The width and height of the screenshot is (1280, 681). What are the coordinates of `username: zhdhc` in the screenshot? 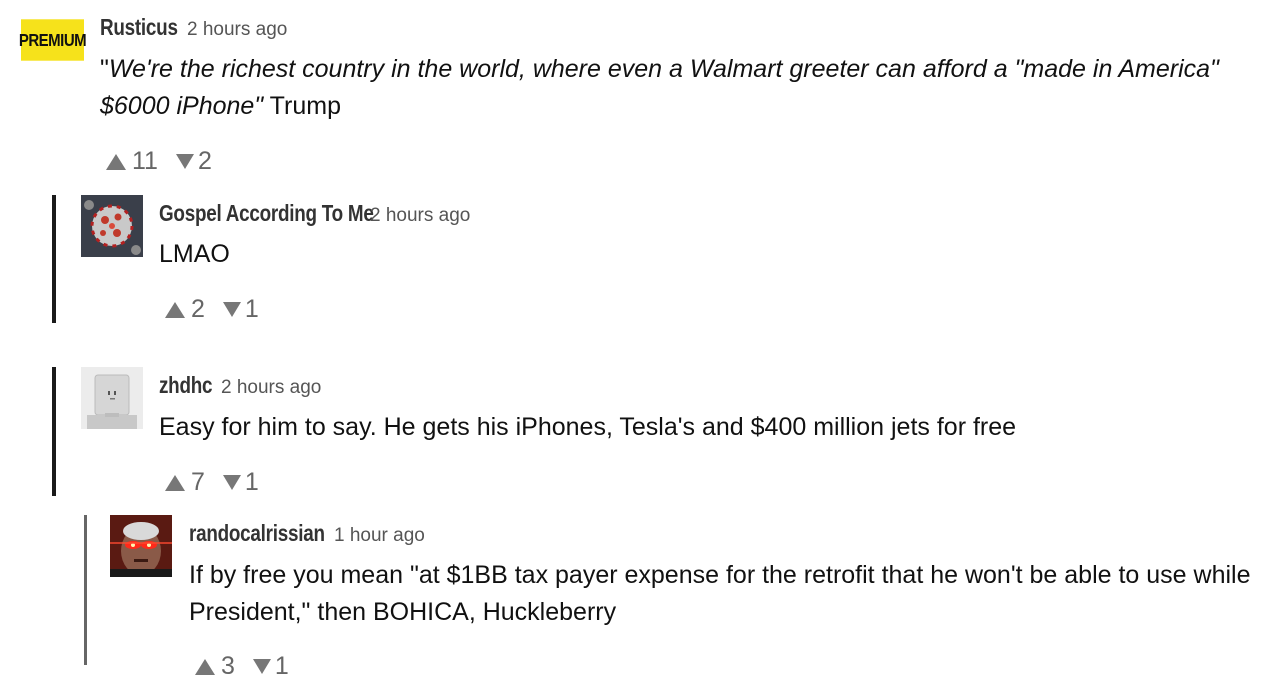 It's located at (186, 385).